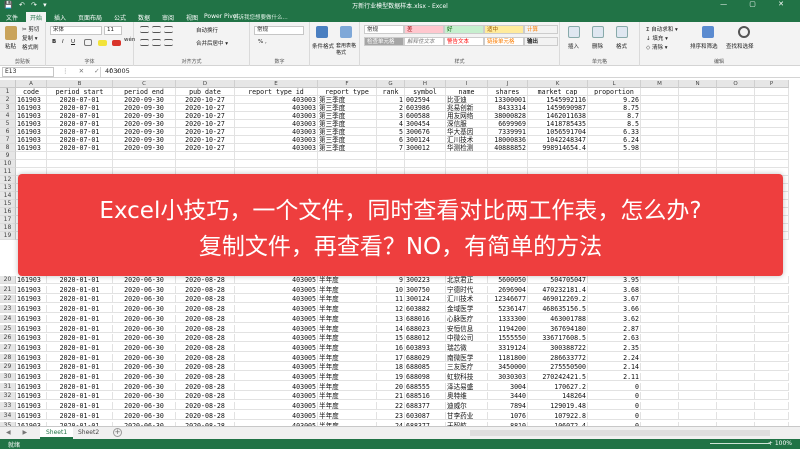 Image resolution: width=800 pixels, height=449 pixels. Describe the element at coordinates (467, 299) in the screenshot. I see `table-cell: 汇川技术` at that location.